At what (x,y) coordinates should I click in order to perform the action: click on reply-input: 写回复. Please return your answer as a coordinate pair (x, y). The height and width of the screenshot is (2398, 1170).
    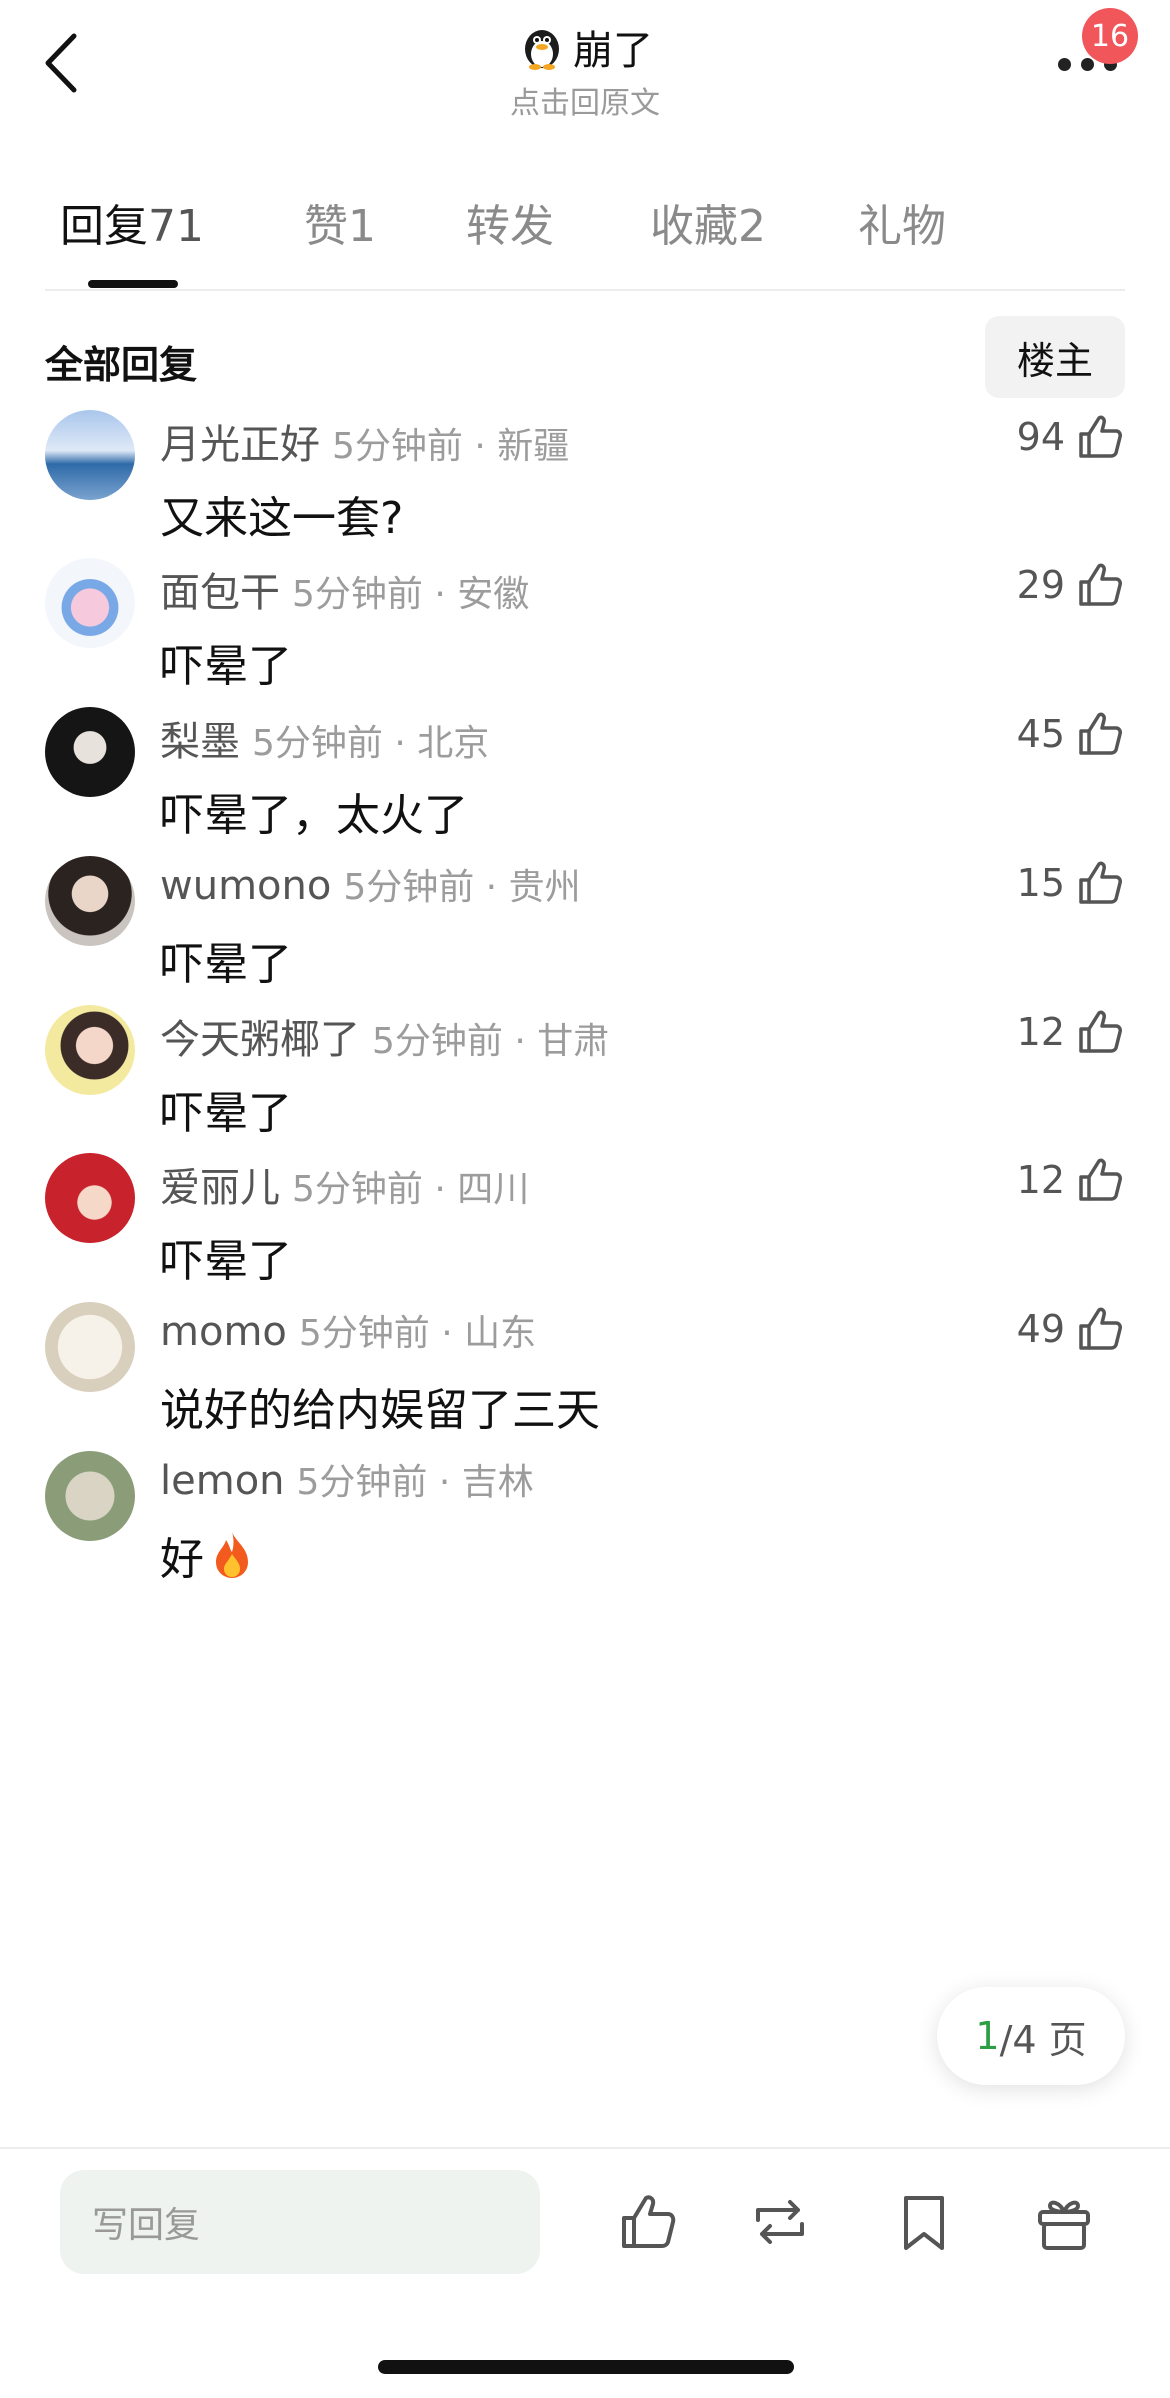
    Looking at the image, I should click on (300, 2222).